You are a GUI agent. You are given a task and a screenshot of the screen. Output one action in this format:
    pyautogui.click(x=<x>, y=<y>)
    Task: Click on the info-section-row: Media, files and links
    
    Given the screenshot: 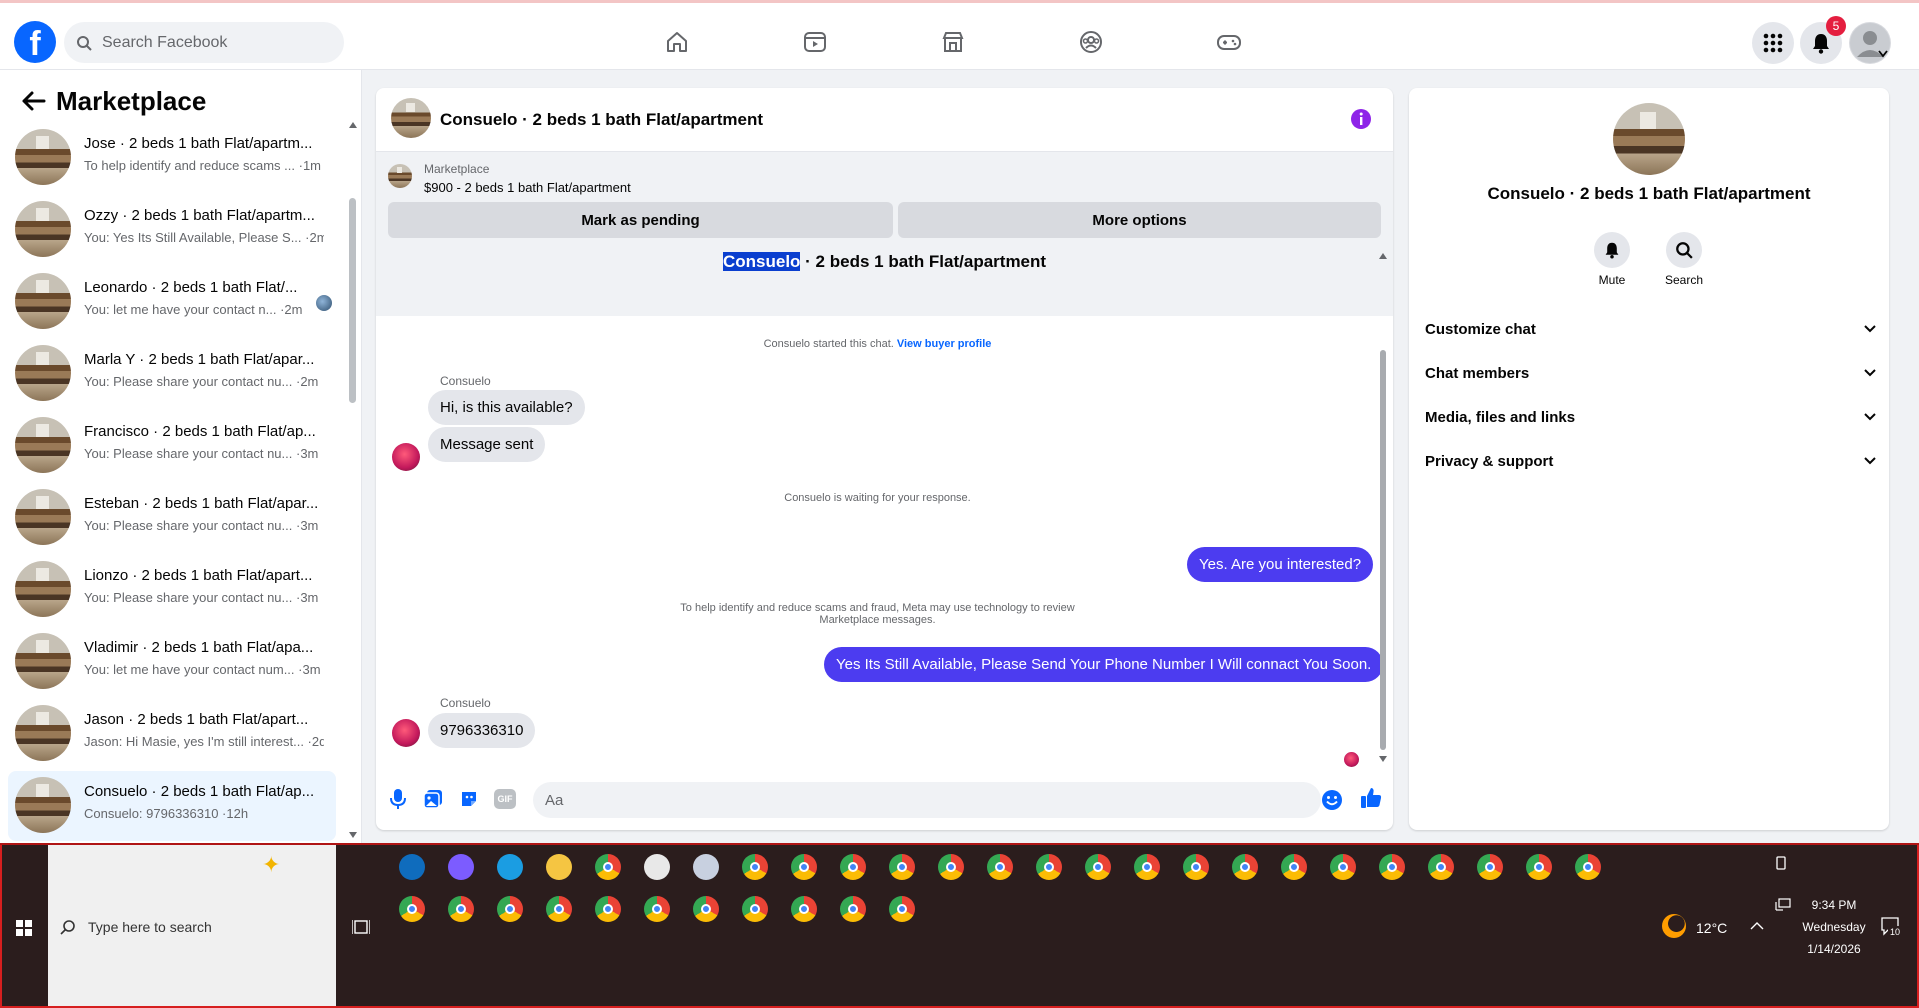 What is the action you would take?
    pyautogui.click(x=1651, y=417)
    